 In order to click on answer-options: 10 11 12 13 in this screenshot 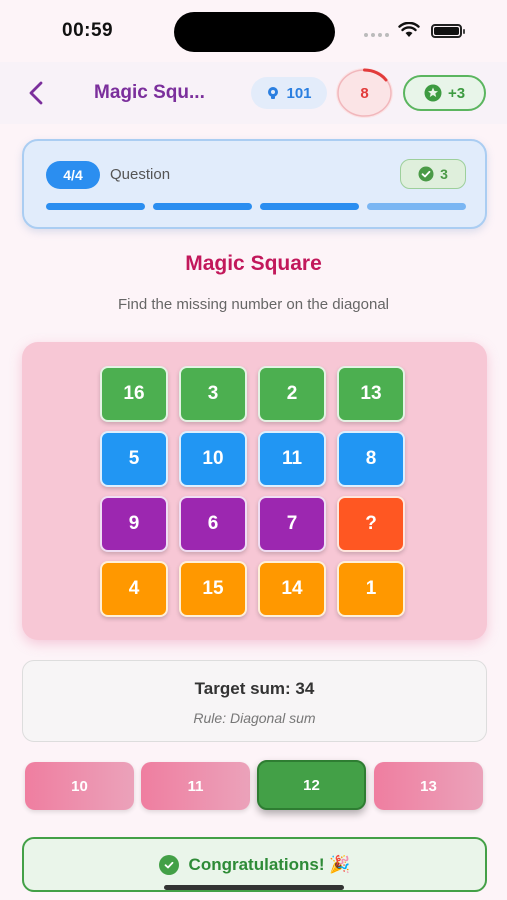, I will do `click(254, 785)`.